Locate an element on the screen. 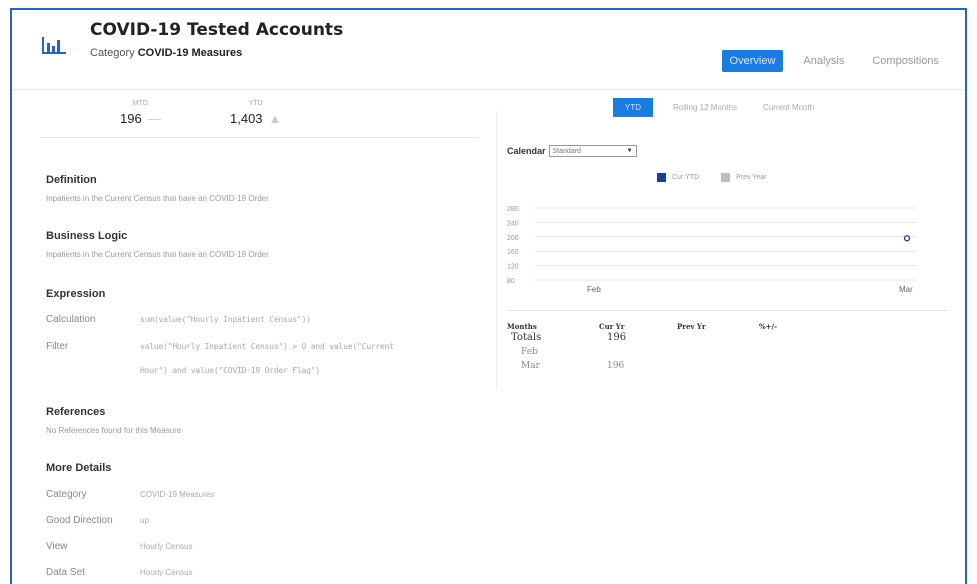 This screenshot has width=977, height=584. y-tick-label: 280 is located at coordinates (513, 209).